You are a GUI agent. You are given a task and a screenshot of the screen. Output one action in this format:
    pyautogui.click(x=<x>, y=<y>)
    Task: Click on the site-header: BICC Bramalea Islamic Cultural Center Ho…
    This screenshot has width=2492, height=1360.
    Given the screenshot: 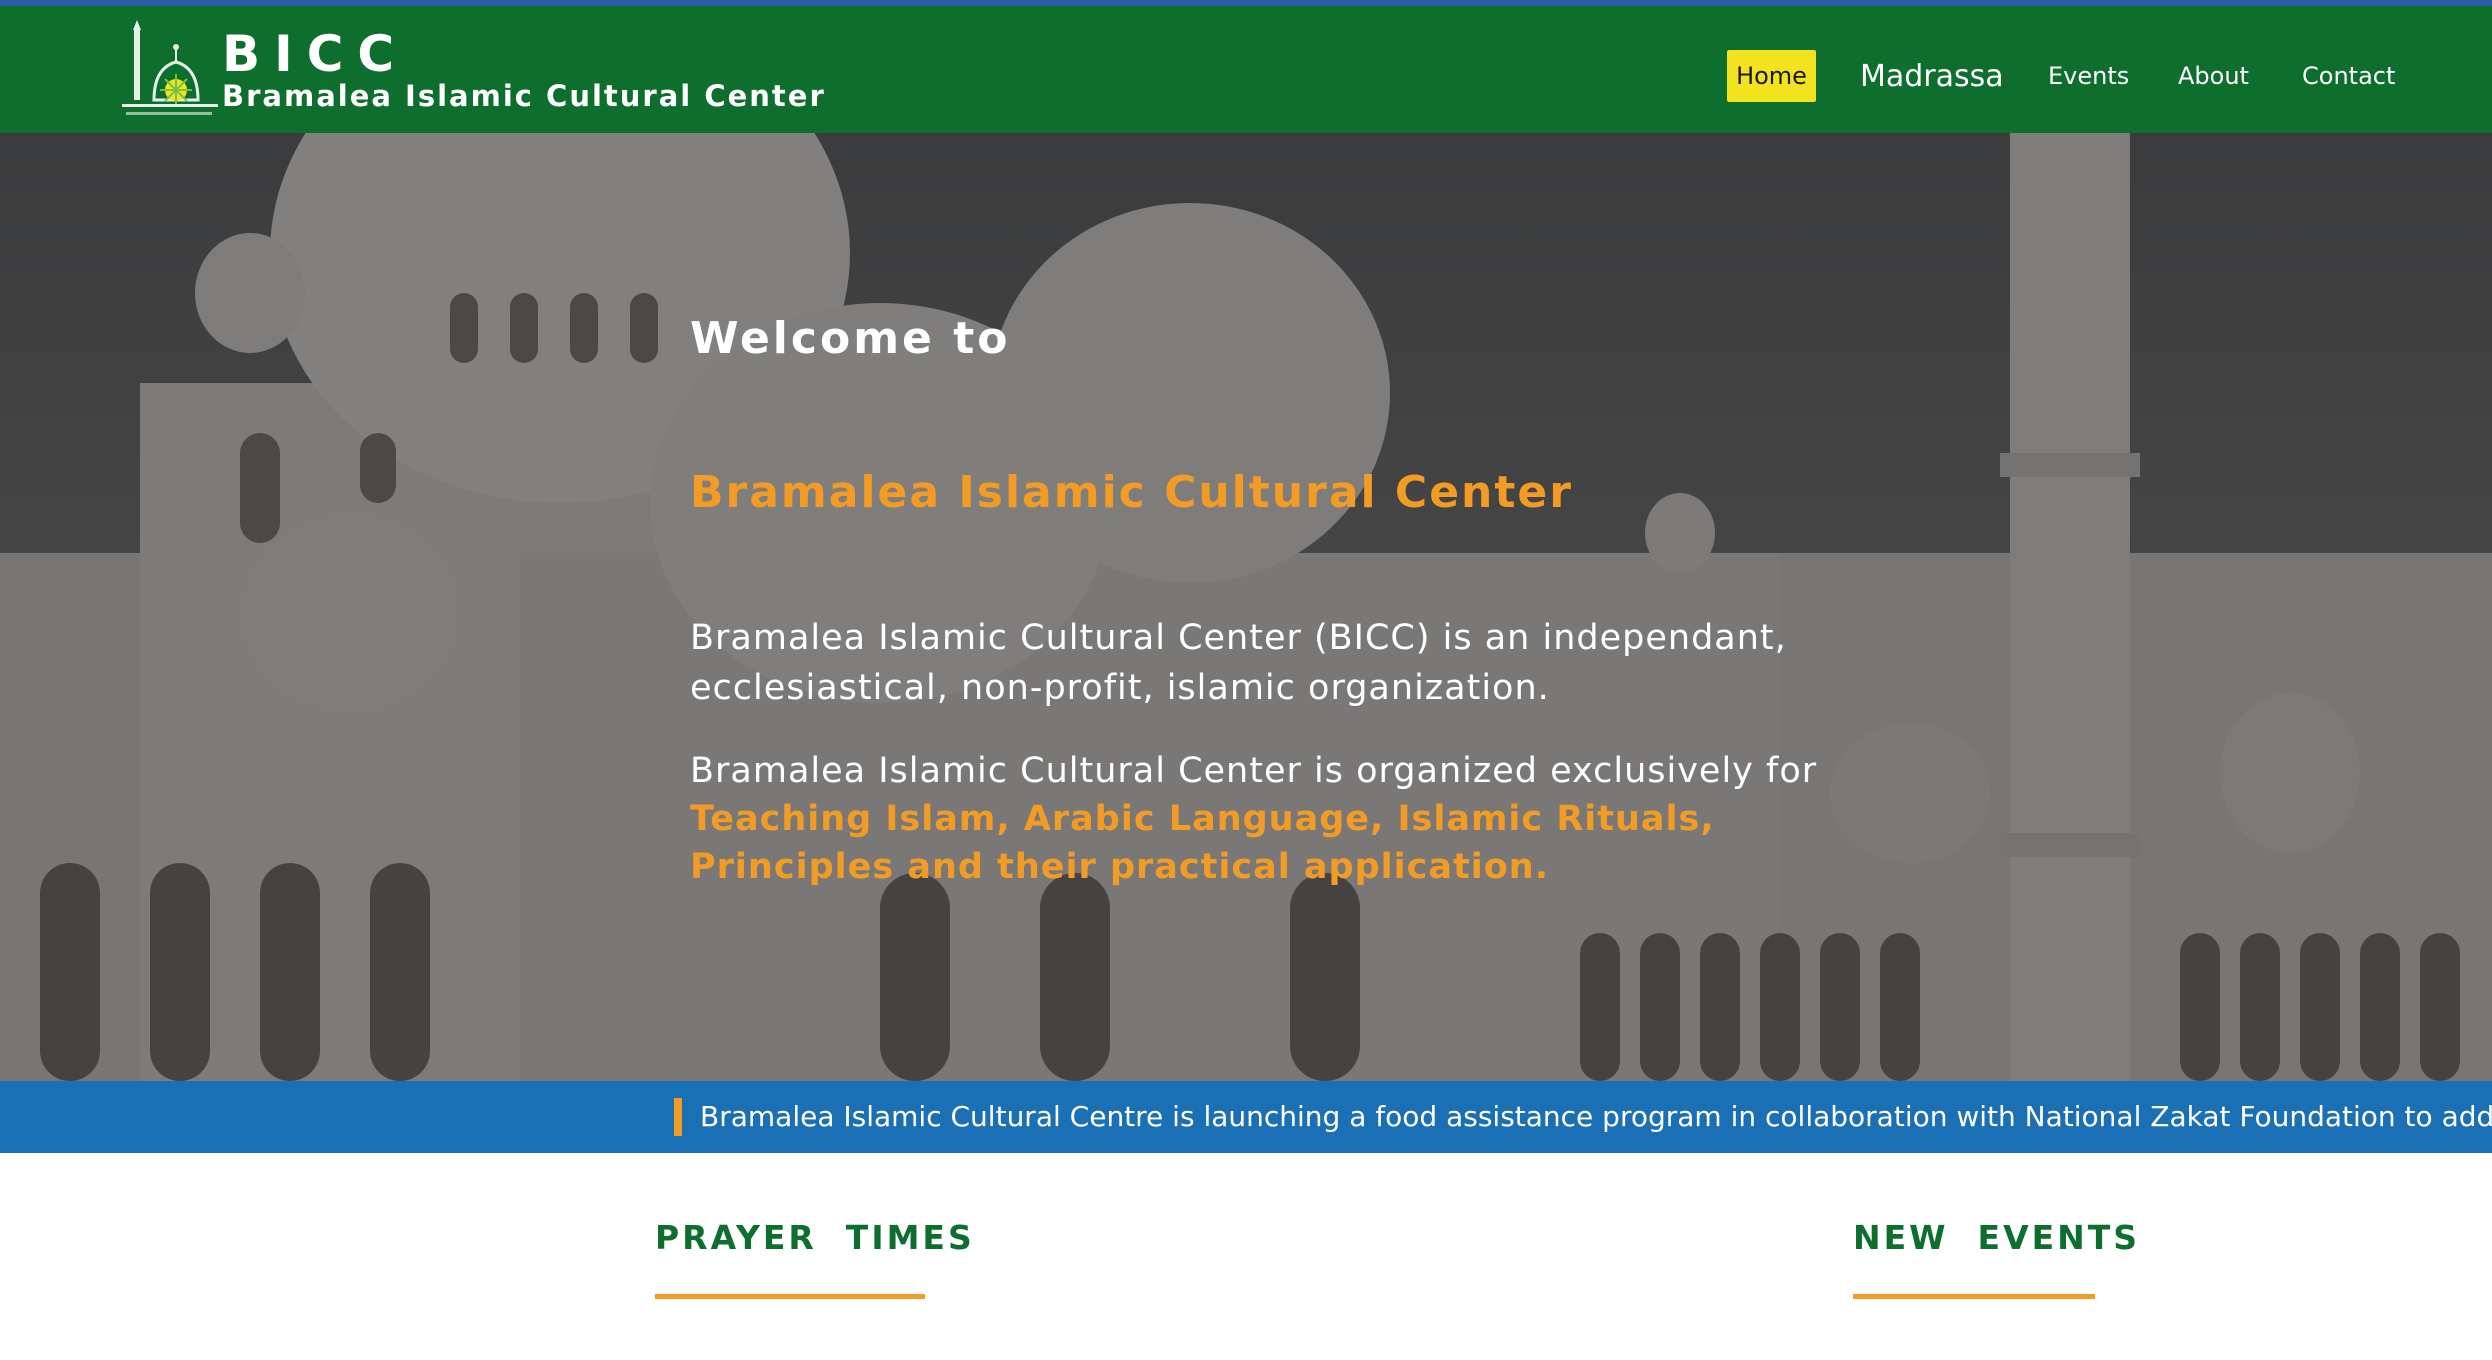 What is the action you would take?
    pyautogui.click(x=1246, y=69)
    